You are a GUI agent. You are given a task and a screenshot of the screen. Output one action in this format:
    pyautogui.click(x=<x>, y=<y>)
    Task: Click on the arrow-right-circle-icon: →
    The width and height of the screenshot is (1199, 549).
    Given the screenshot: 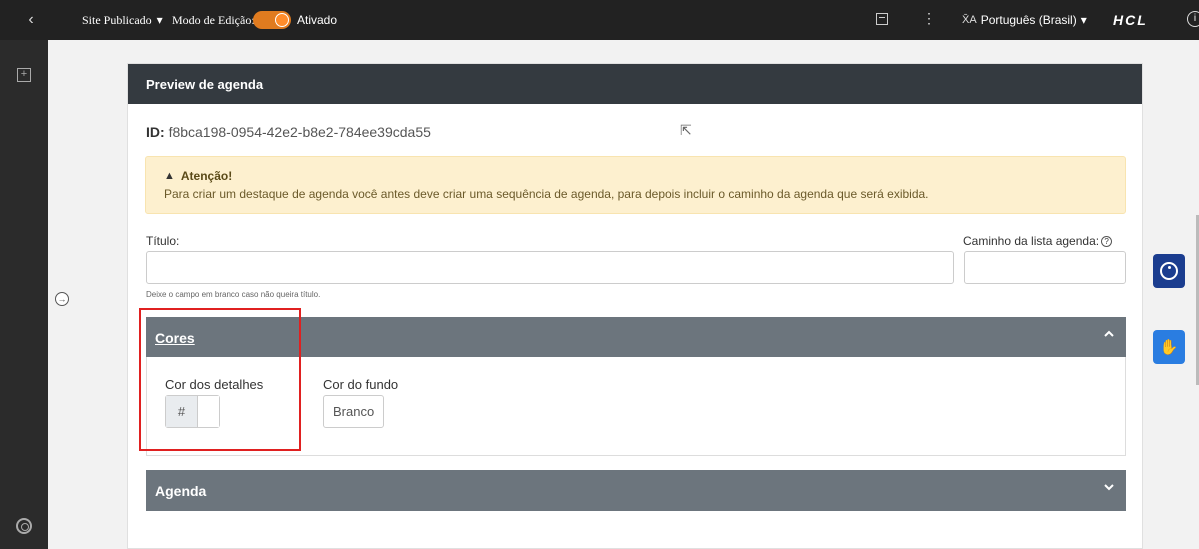 What is the action you would take?
    pyautogui.click(x=62, y=299)
    